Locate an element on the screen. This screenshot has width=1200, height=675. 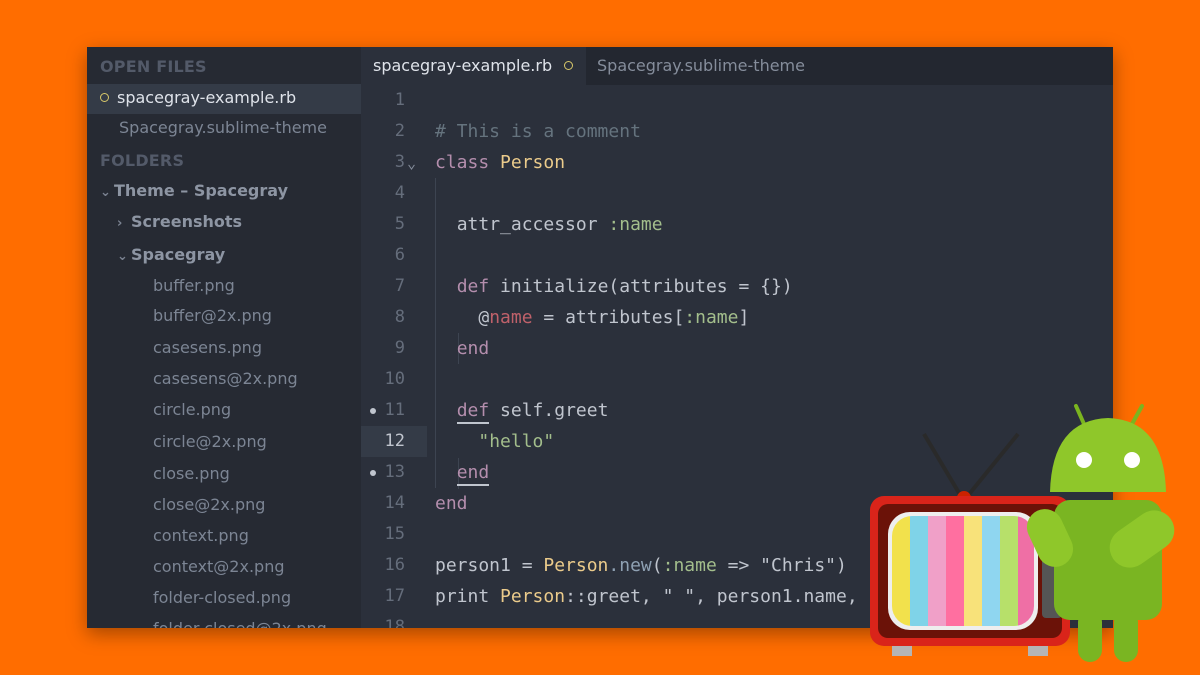
line-number: 3 is located at coordinates (399, 162).